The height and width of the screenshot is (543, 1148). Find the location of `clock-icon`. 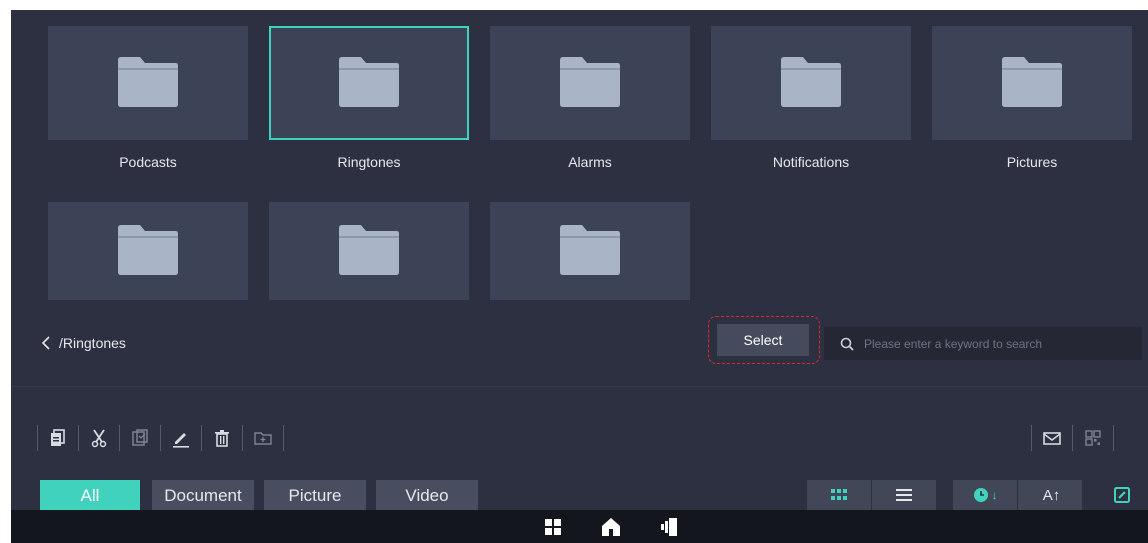

clock-icon is located at coordinates (981, 495).